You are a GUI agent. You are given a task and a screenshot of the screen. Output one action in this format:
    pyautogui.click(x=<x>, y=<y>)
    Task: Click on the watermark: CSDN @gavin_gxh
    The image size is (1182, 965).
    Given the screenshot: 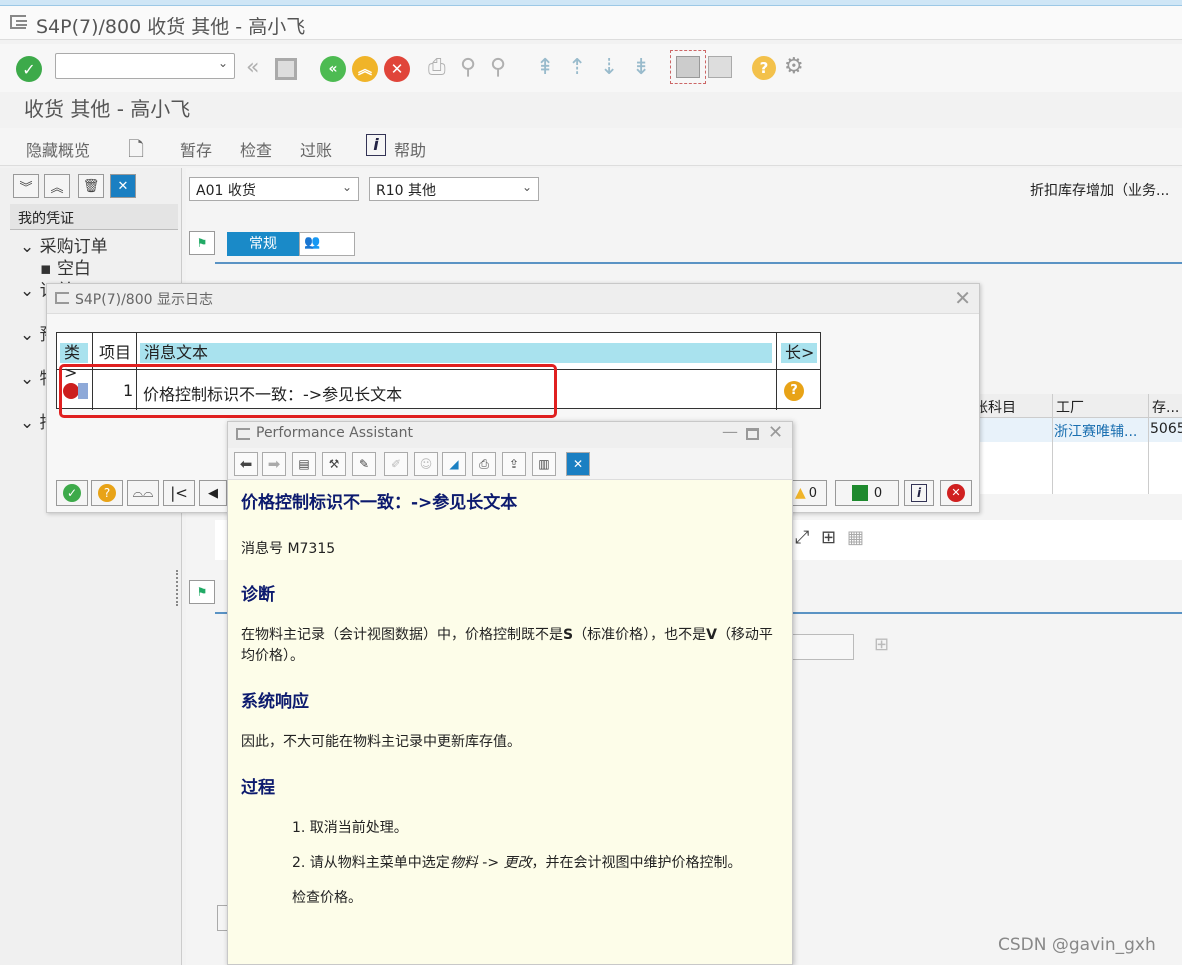 What is the action you would take?
    pyautogui.click(x=1077, y=945)
    